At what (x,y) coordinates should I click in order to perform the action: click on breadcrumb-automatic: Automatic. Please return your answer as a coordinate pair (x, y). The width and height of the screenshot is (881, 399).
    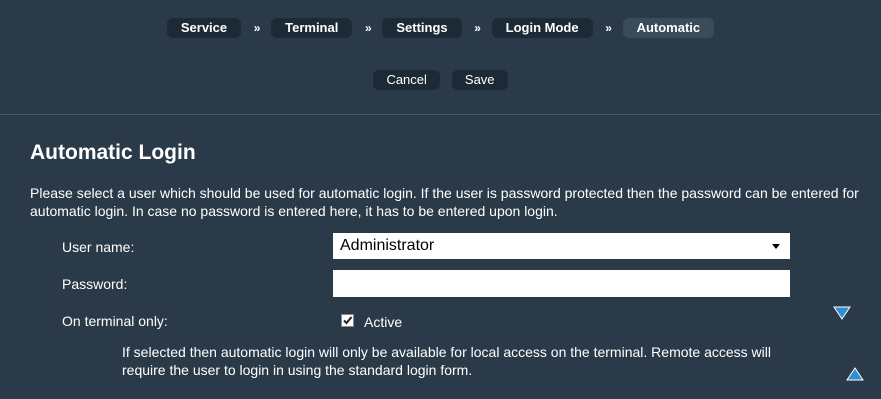
    Looking at the image, I should click on (668, 28).